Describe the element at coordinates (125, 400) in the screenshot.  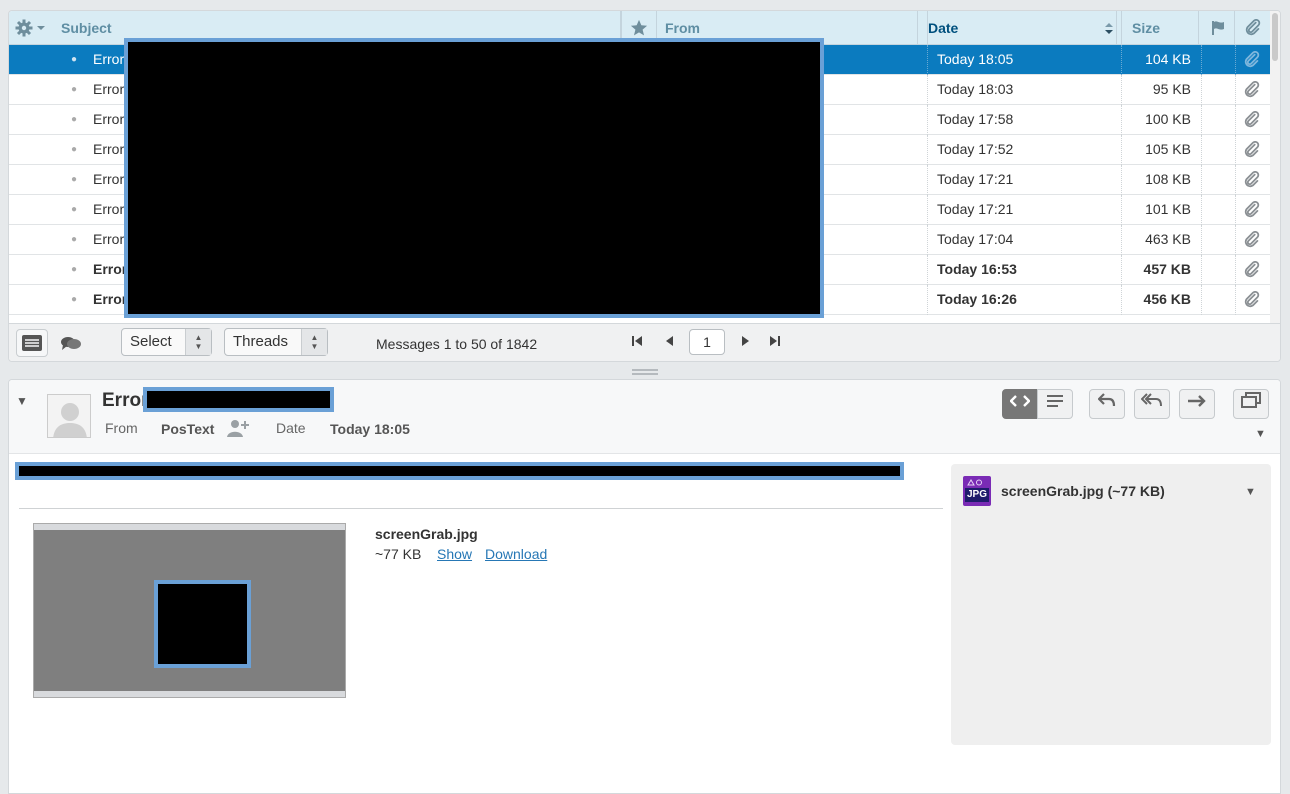
I see `message-subject: Error` at that location.